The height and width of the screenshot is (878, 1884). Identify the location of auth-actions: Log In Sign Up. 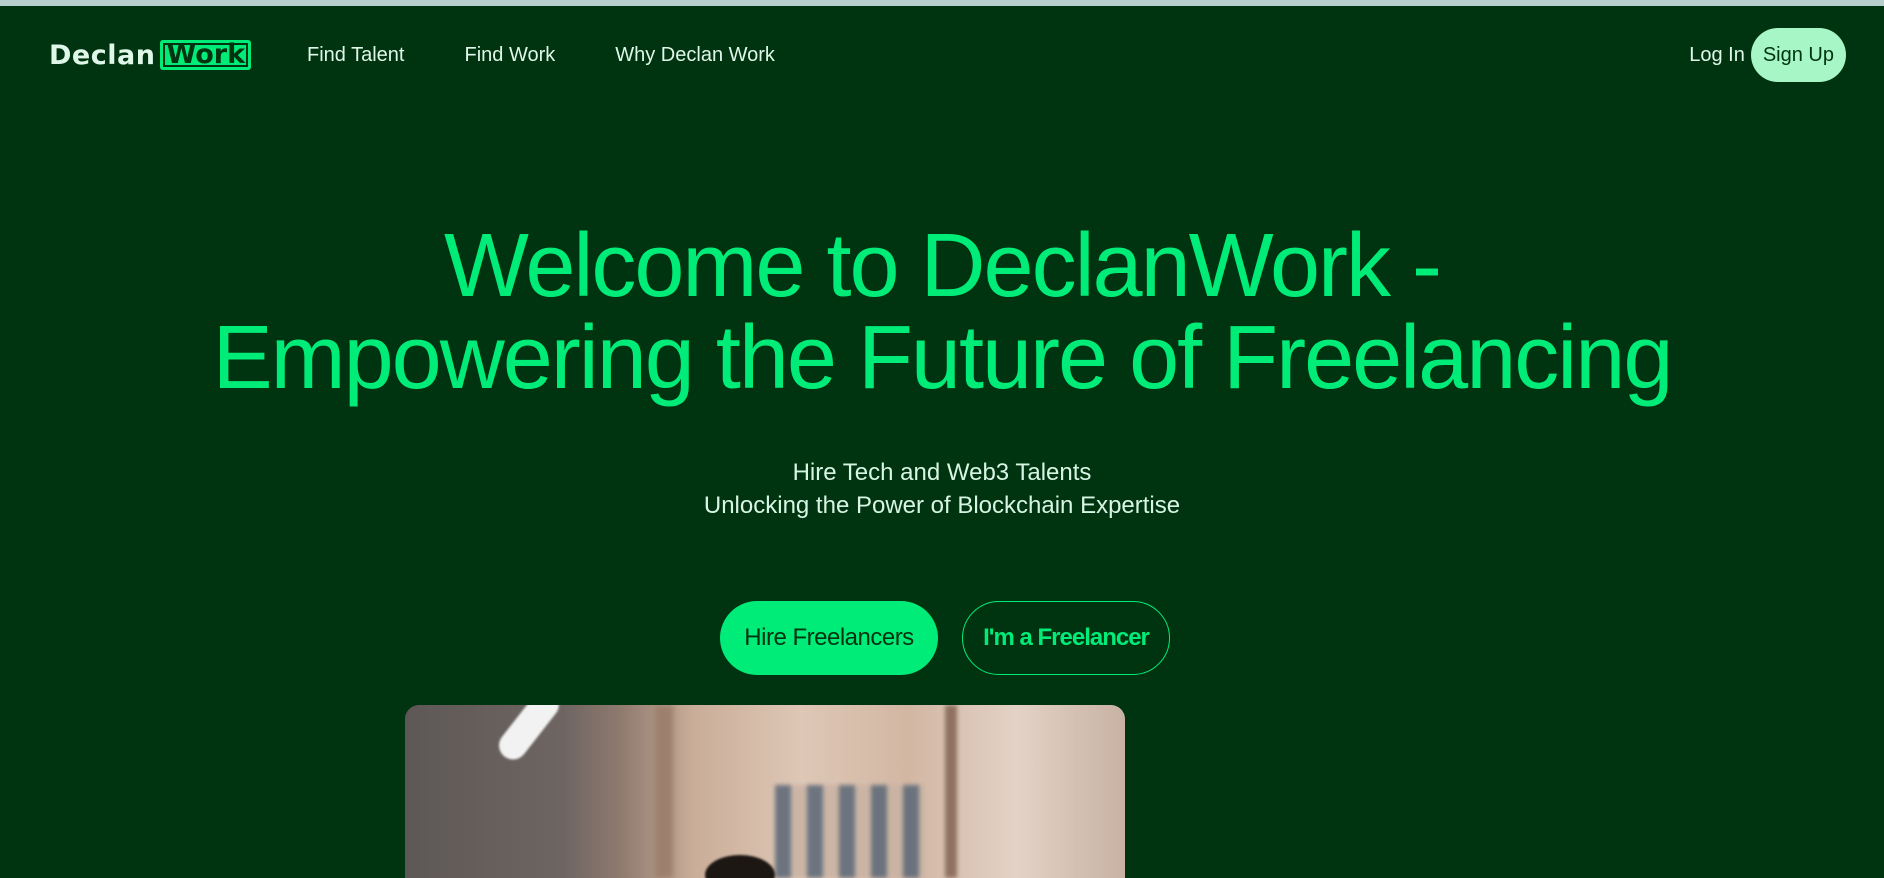
(1767, 55).